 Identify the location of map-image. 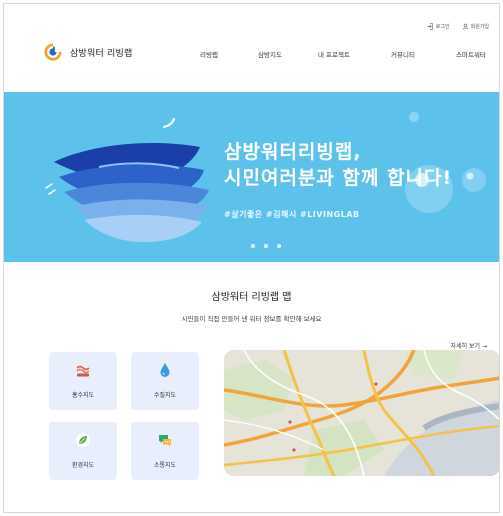
(361, 413).